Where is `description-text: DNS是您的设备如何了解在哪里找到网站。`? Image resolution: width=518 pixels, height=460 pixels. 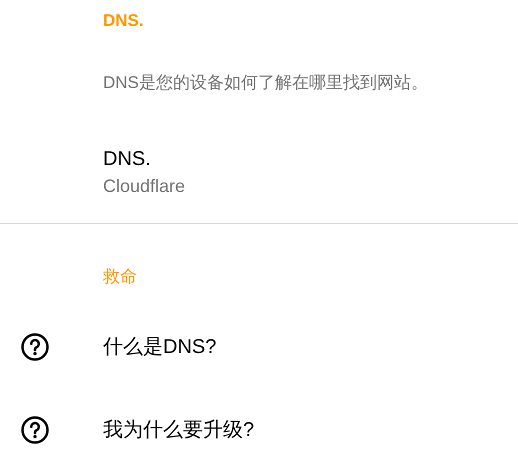 description-text: DNS是您的设备如何了解在哪里找到网站。 is located at coordinates (265, 83).